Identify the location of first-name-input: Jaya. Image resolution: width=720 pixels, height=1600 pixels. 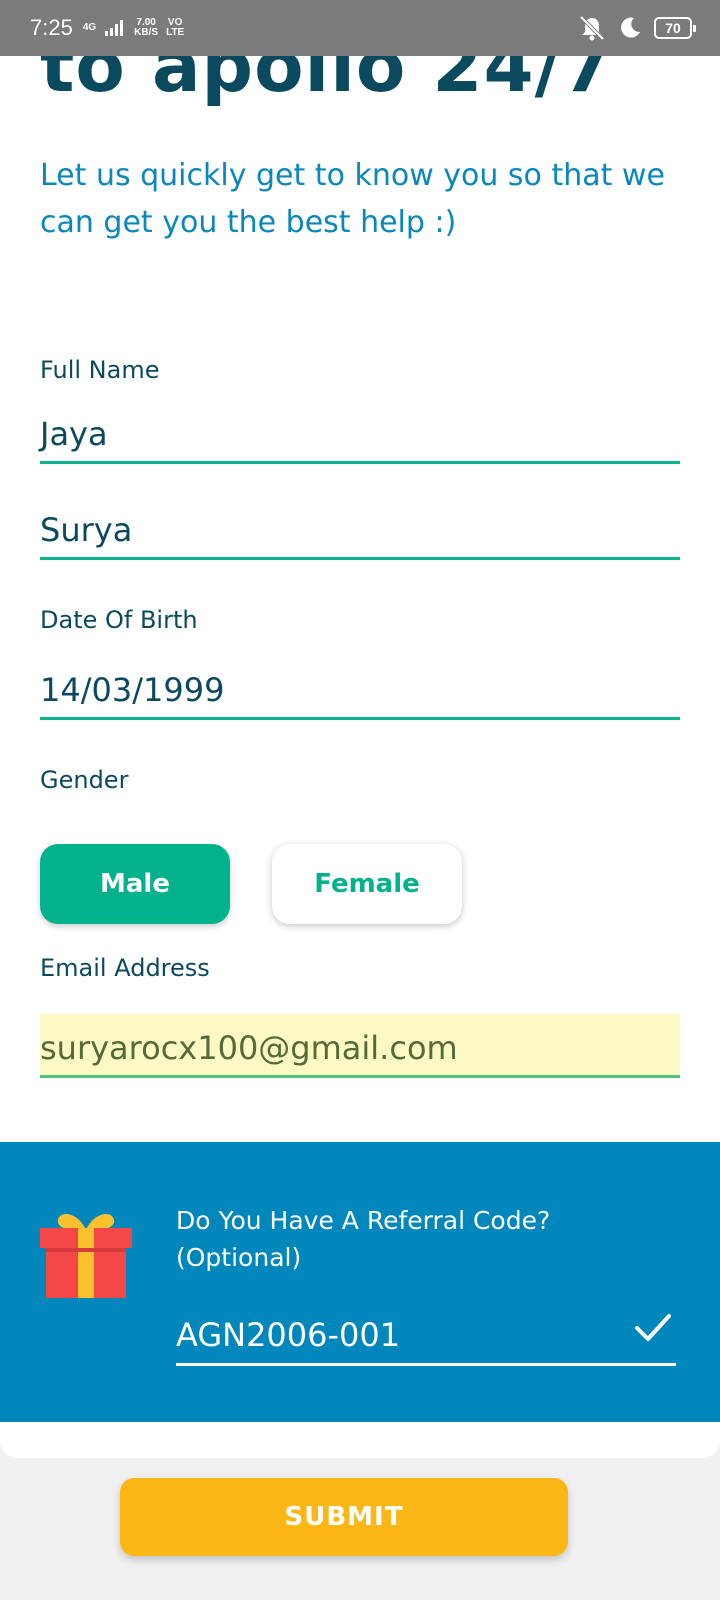
(360, 432).